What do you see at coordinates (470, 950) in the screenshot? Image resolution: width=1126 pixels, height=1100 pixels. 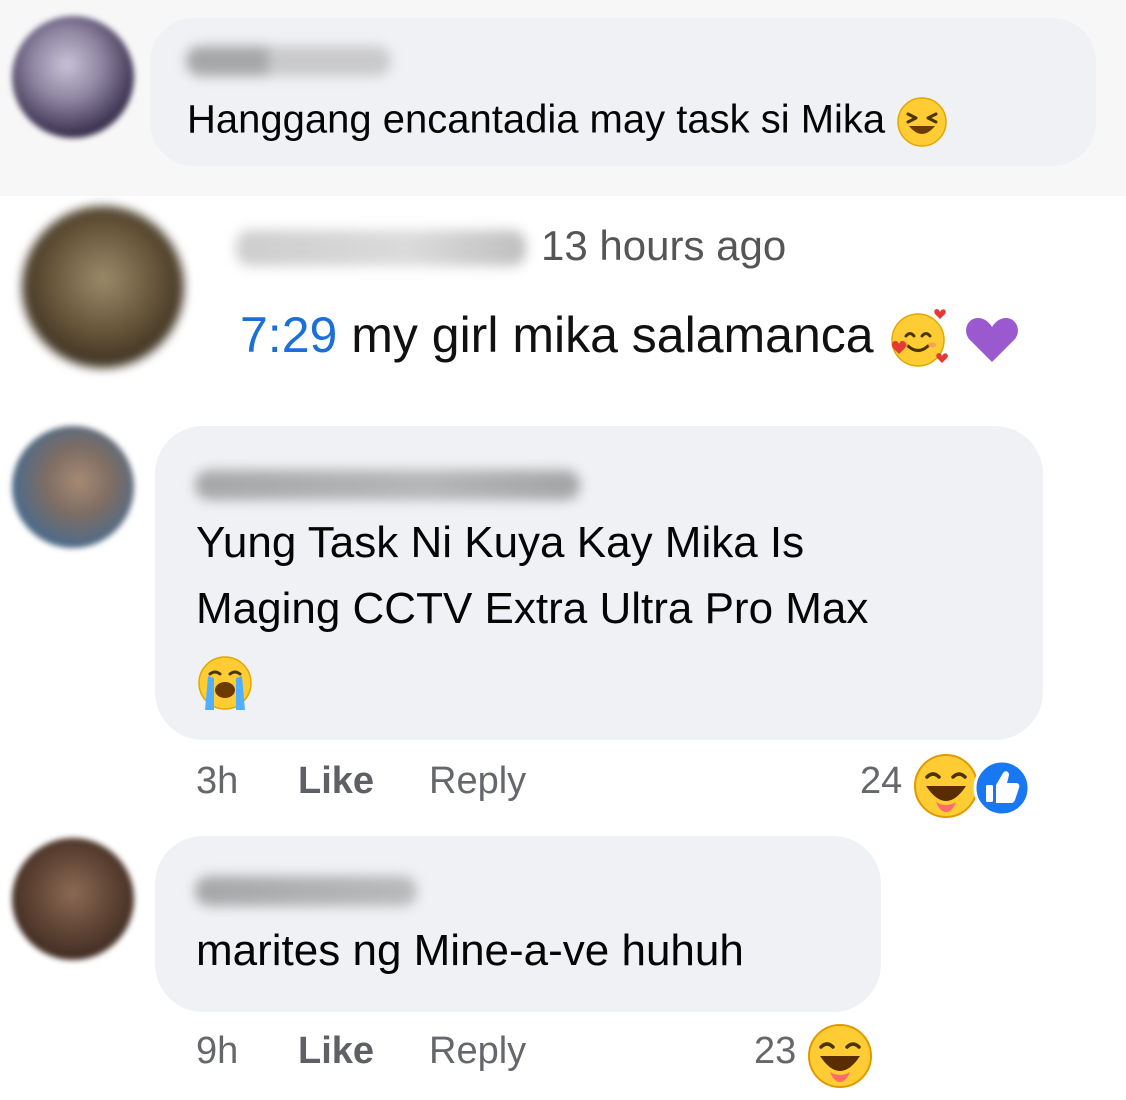 I see `comment-text: marites ng Mine-a-ve huhuh` at bounding box center [470, 950].